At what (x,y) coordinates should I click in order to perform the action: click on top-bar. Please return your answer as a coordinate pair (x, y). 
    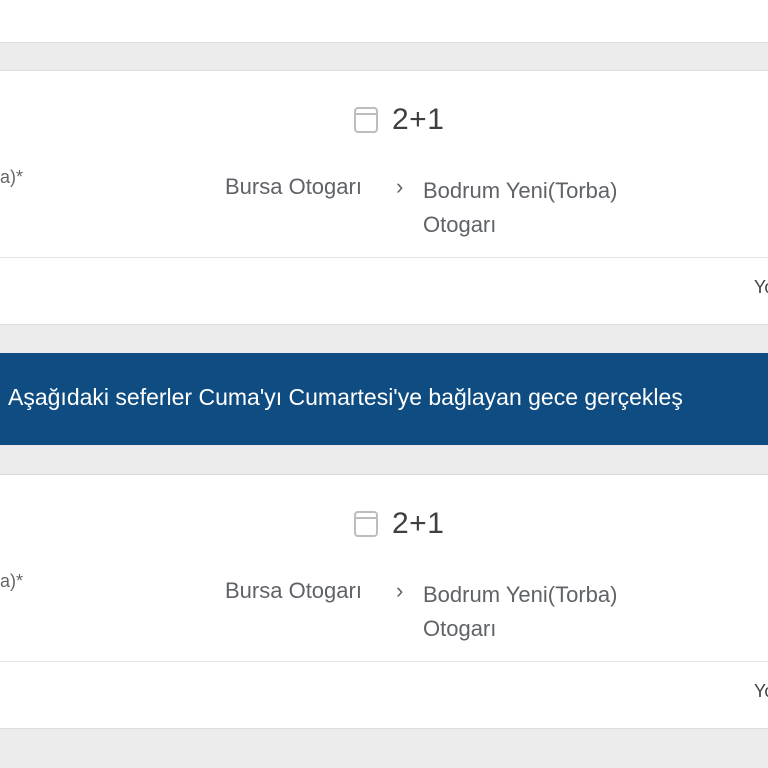
    Looking at the image, I should click on (384, 21).